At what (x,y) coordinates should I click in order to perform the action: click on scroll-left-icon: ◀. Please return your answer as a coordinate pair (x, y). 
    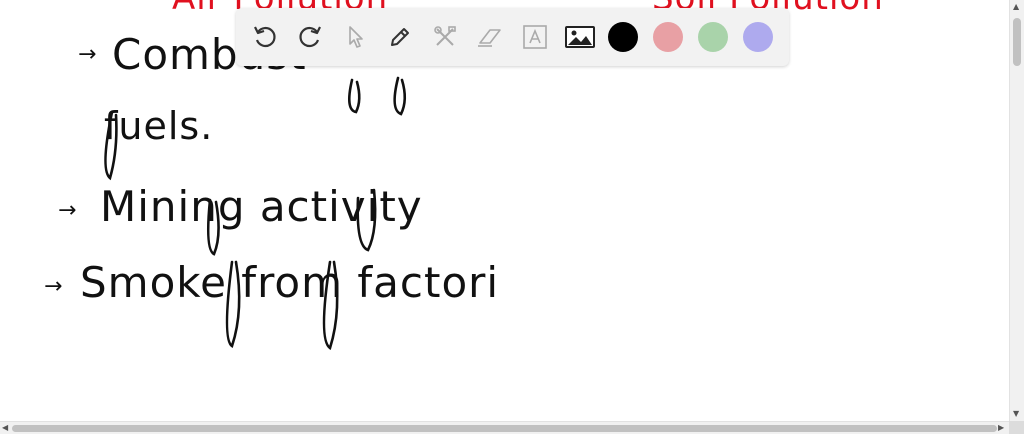
    Looking at the image, I should click on (5, 428).